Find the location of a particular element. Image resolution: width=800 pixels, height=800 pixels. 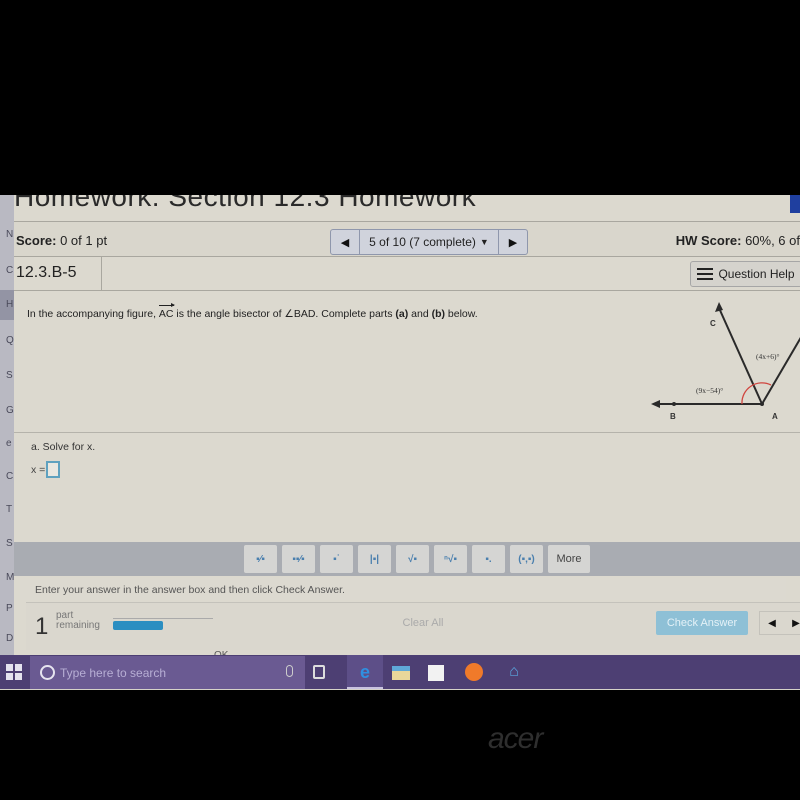

parts-remaining-label: part remaining is located at coordinates (78, 621).